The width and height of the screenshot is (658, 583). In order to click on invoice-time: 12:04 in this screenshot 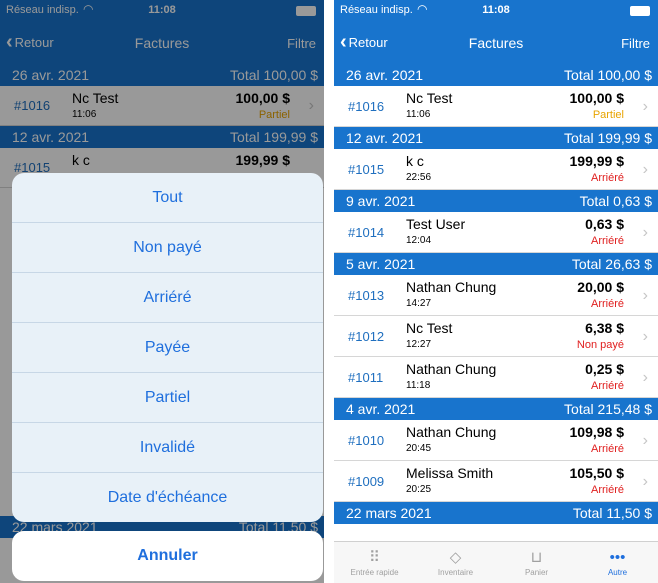, I will do `click(419, 240)`.